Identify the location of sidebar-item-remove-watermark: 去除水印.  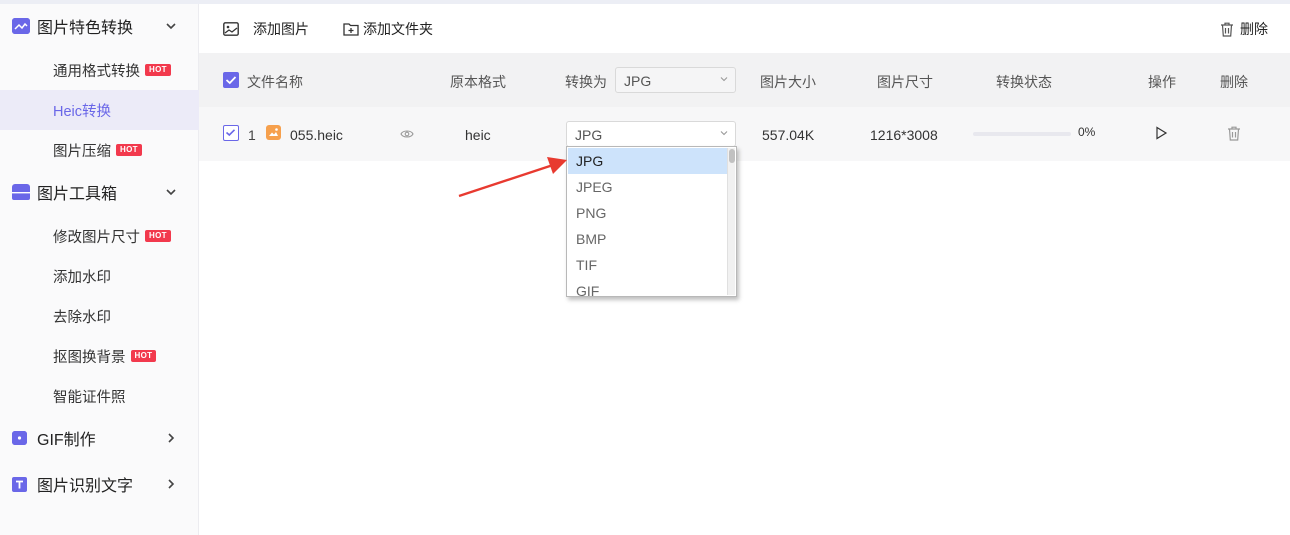
(99, 316).